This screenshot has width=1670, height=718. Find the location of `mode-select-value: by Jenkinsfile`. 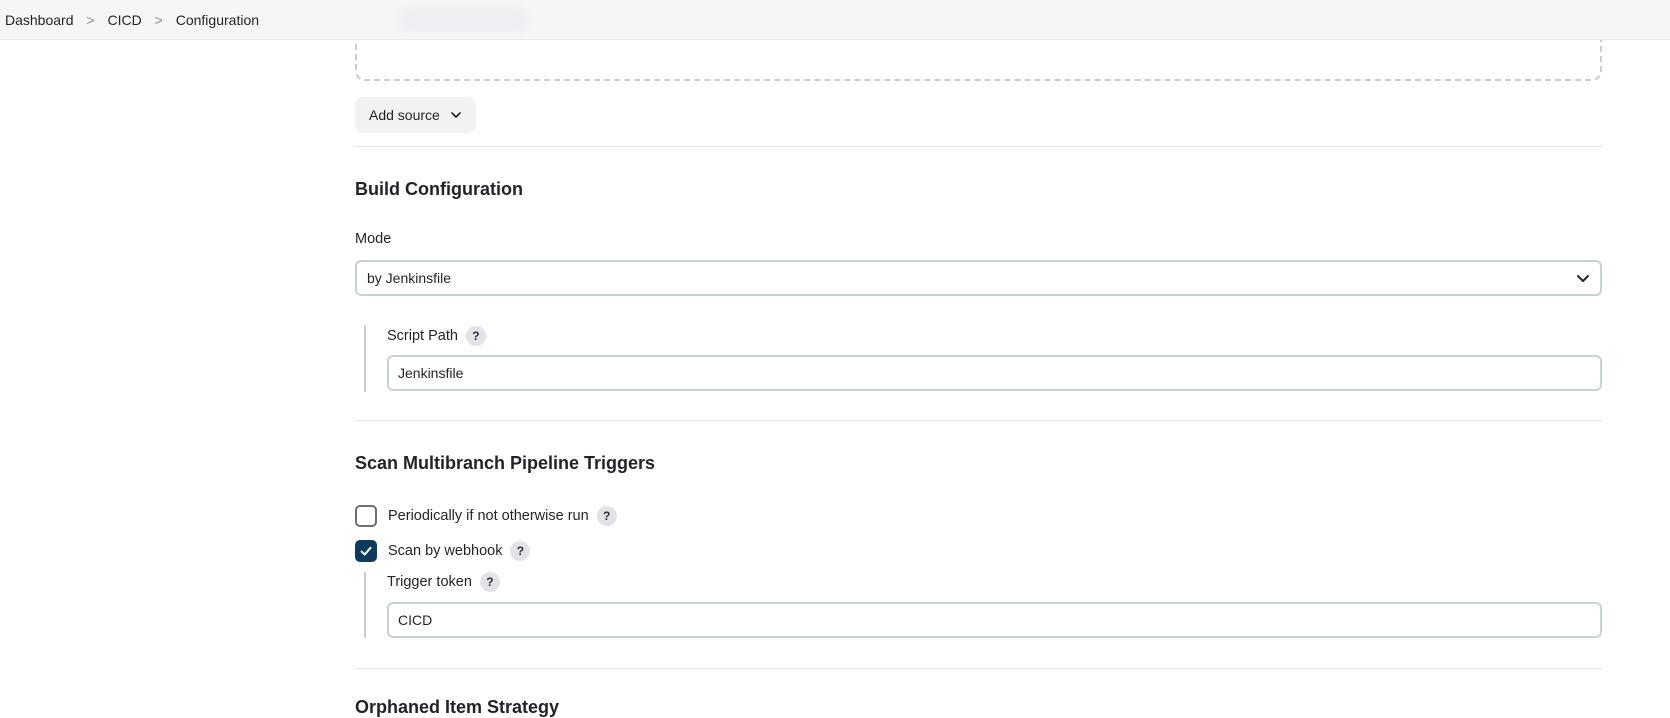

mode-select-value: by Jenkinsfile is located at coordinates (409, 278).